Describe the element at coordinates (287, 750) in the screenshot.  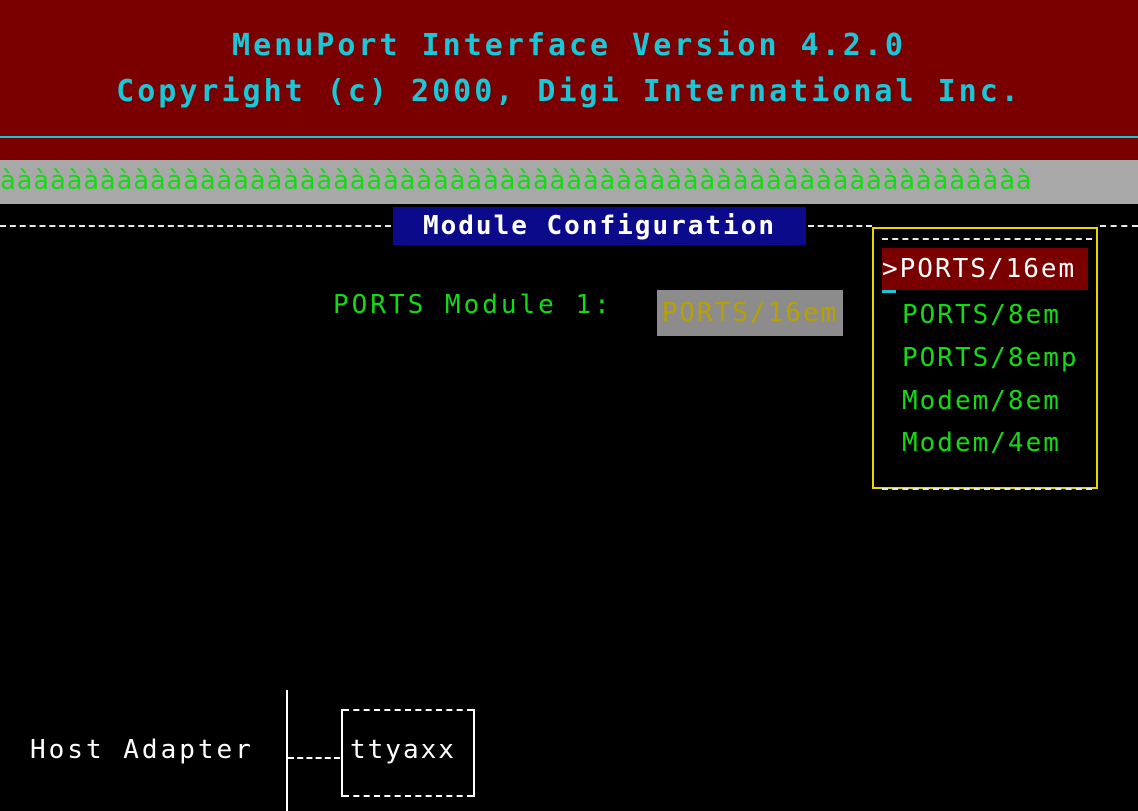
I see `tree-trunk-line` at that location.